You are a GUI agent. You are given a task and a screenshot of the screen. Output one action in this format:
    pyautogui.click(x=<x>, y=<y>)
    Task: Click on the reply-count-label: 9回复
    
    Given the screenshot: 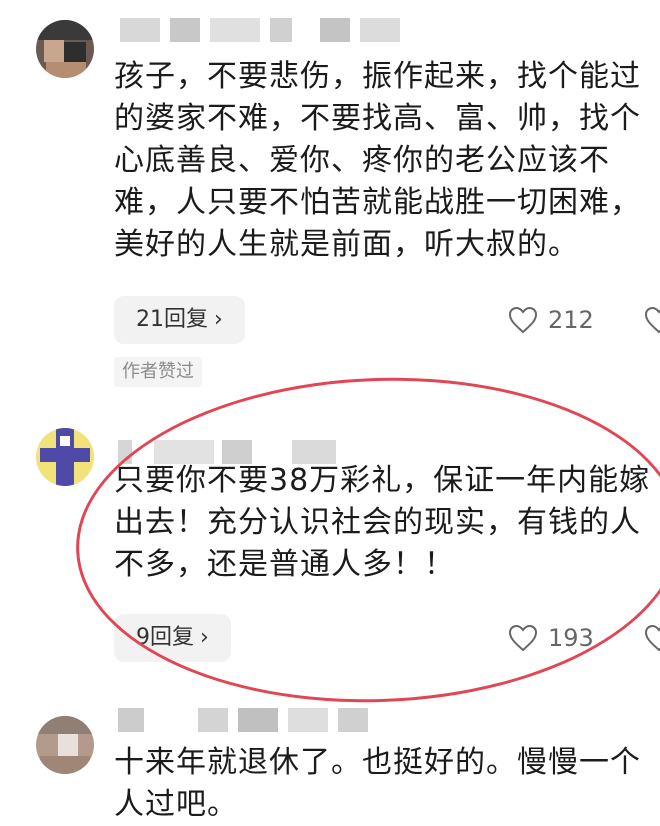 What is the action you would take?
    pyautogui.click(x=165, y=637)
    